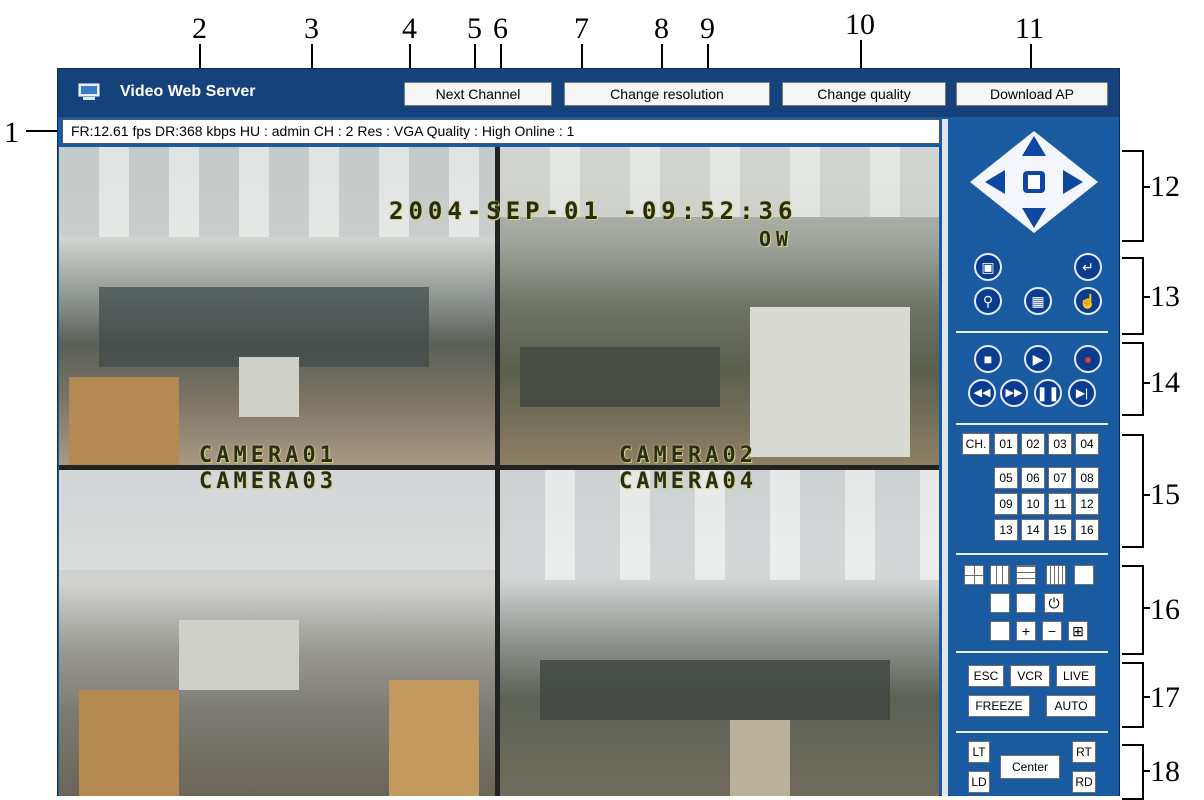 This screenshot has width=1204, height=800. I want to click on channel-08-button: 08, so click(1087, 478).